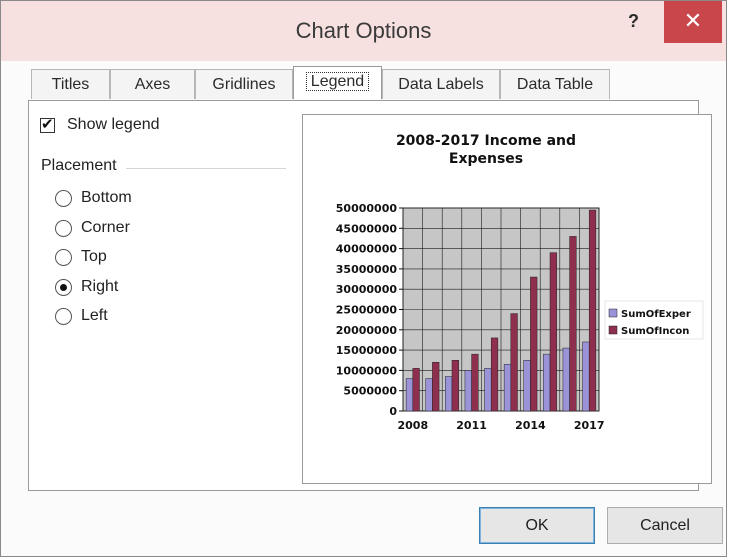  I want to click on bar-SumOfIncon-2016, so click(573, 324).